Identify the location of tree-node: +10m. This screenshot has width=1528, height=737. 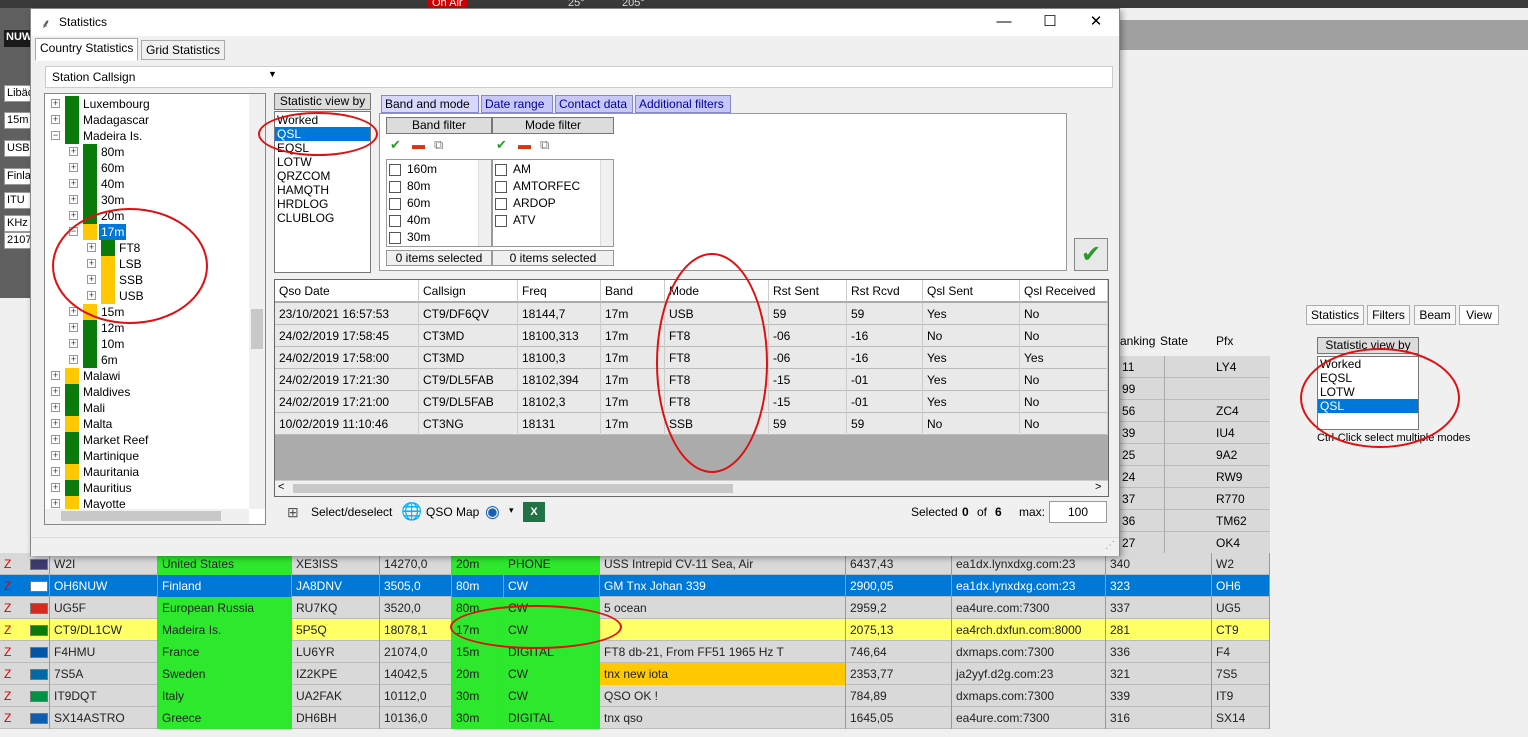
(167, 344).